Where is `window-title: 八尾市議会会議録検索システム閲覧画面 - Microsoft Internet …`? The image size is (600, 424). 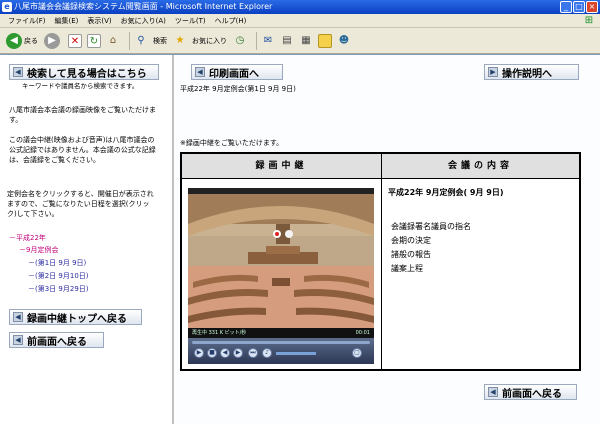
window-title: 八尾市議会会議録検索システム閲覧画面 - Microsoft Internet … is located at coordinates (143, 6).